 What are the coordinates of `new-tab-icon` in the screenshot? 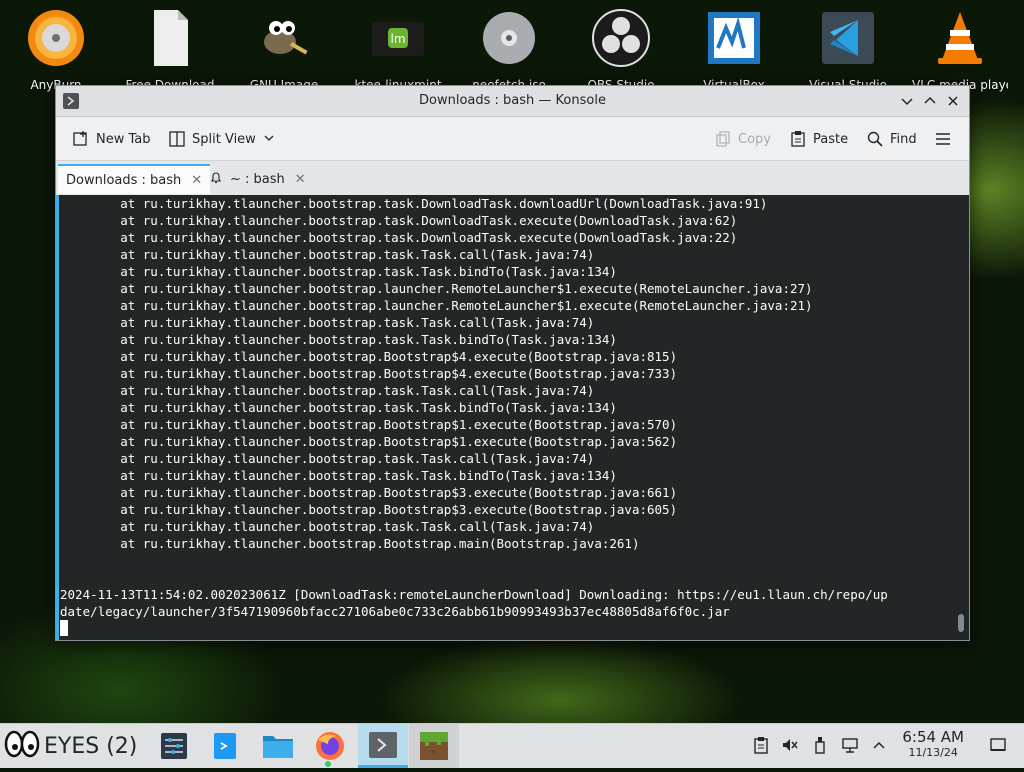 It's located at (81, 139).